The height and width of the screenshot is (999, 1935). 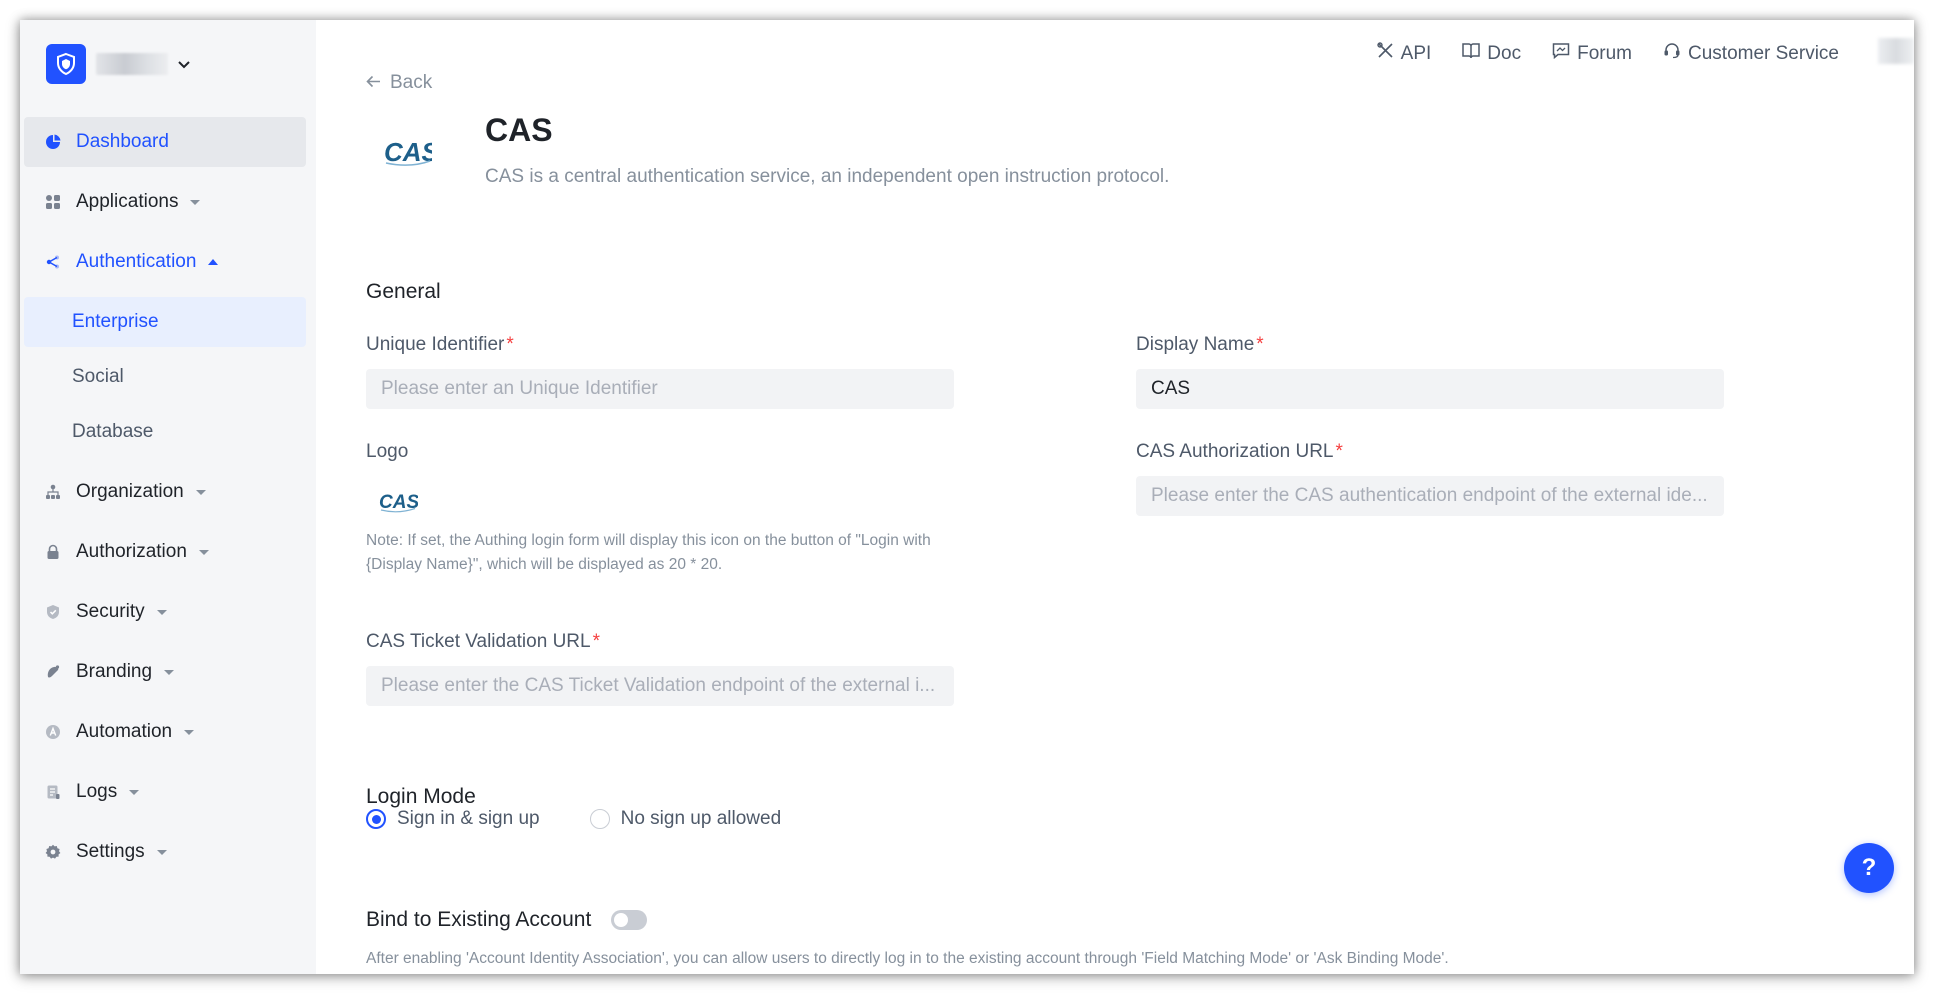 I want to click on sidebar-item-authorization: Authorization, so click(x=165, y=552).